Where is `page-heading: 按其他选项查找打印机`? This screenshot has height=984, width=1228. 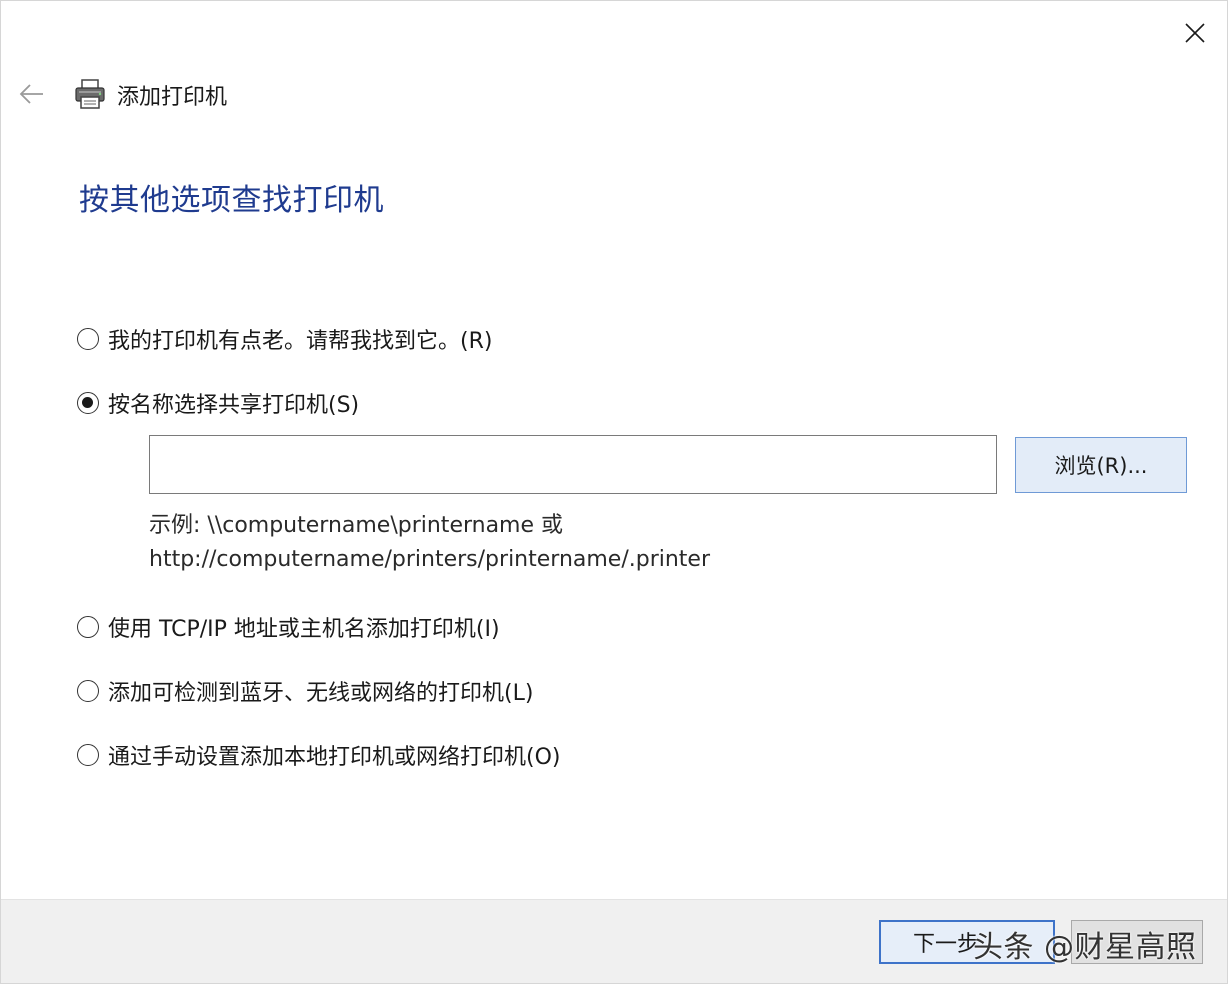
page-heading: 按其他选项查找打印机 is located at coordinates (231, 200).